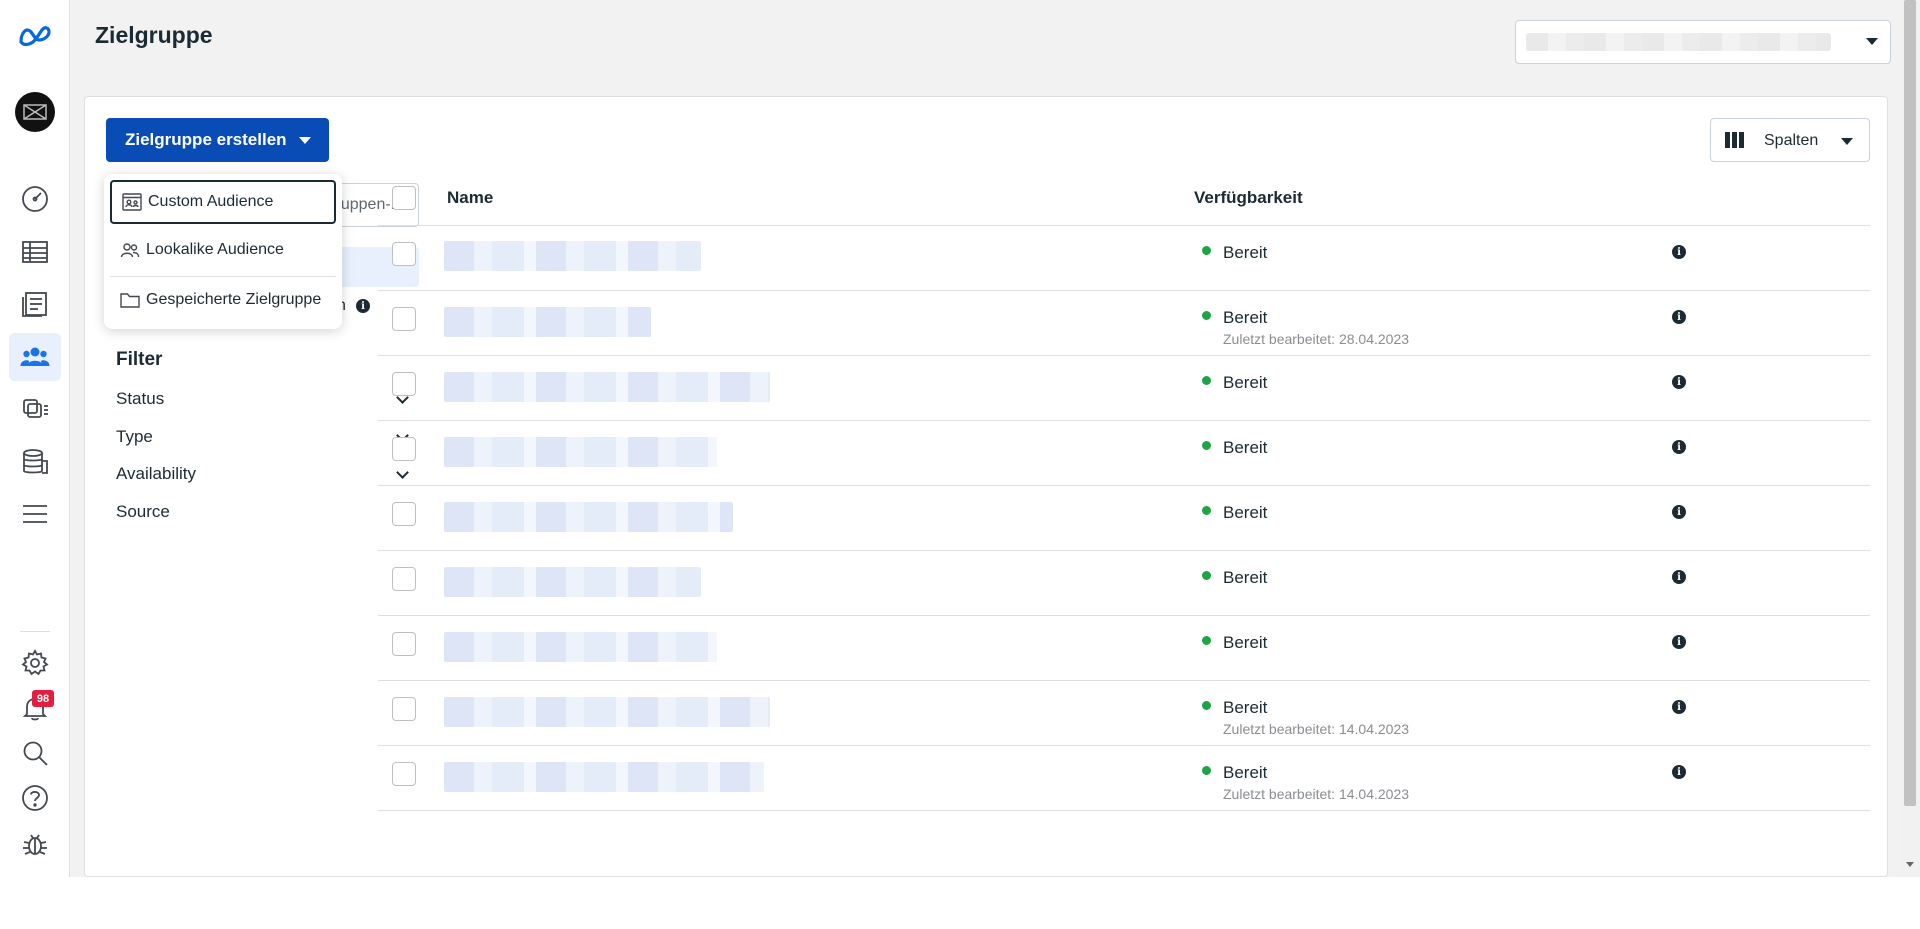 This screenshot has width=1920, height=929. What do you see at coordinates (262, 479) in the screenshot?
I see `filter-availability: Availability` at bounding box center [262, 479].